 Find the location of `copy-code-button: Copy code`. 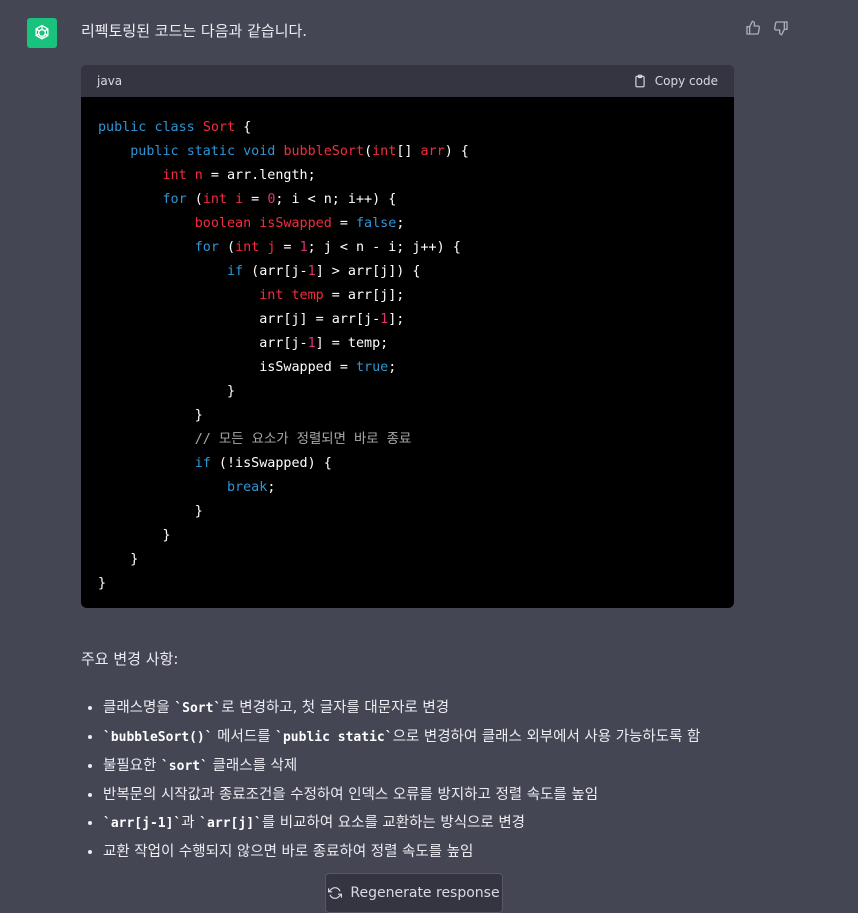

copy-code-button: Copy code is located at coordinates (675, 81).